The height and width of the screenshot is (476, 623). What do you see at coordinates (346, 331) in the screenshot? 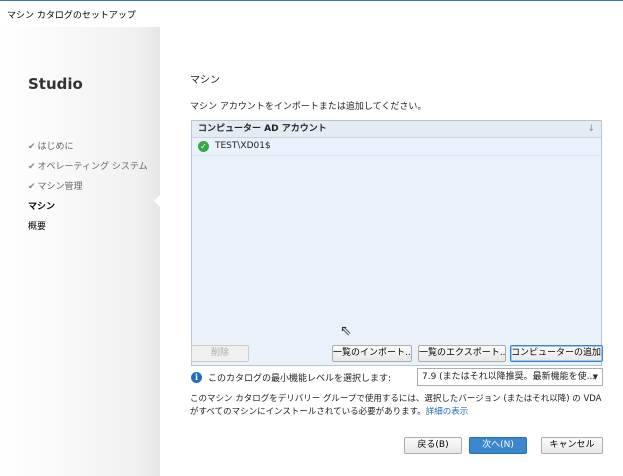
I see `mouse-pointer-icon: ⇖` at bounding box center [346, 331].